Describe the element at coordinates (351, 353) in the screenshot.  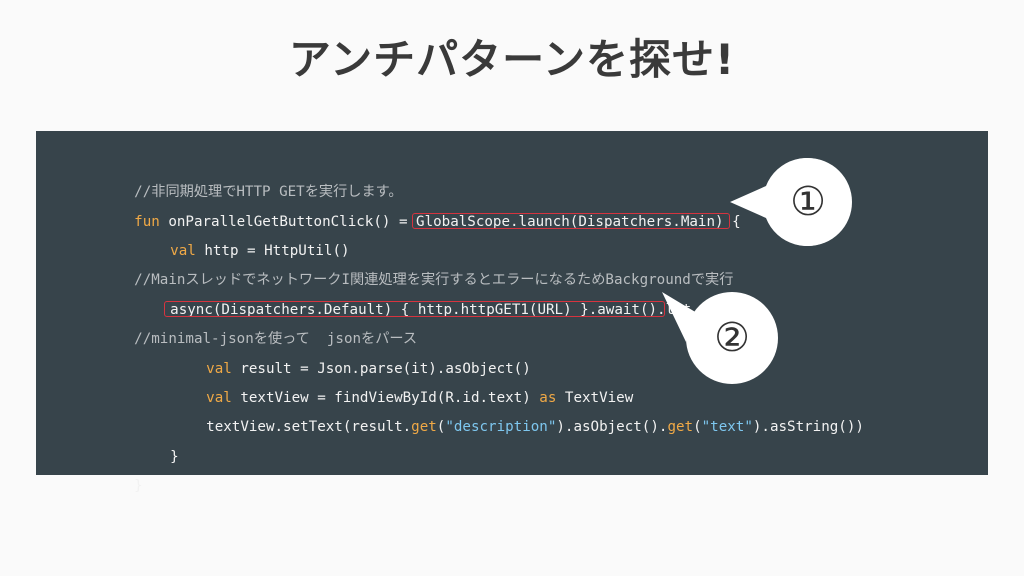
I see `code-line-7: val result = Json.parse(it).asObject()` at that location.